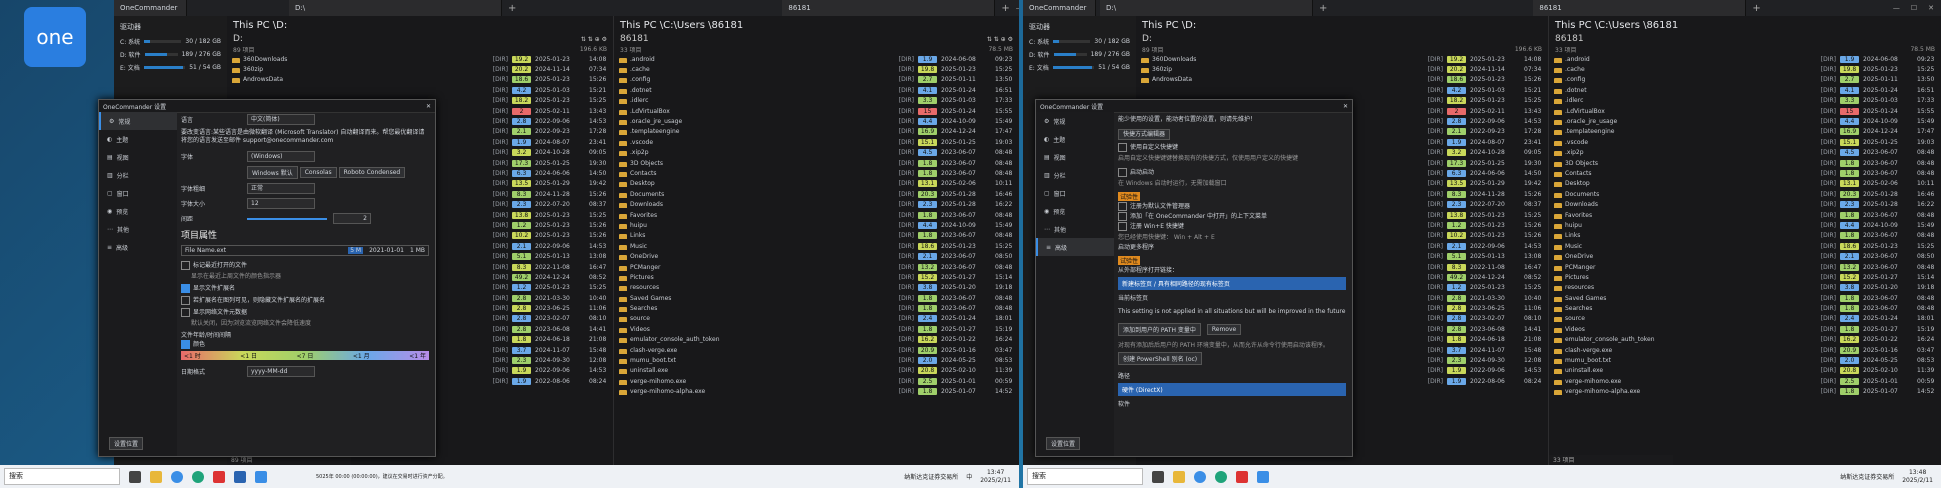 This screenshot has height=488, width=1941. Describe the element at coordinates (1085, 476) in the screenshot. I see `taskbar-search: 搜索` at that location.